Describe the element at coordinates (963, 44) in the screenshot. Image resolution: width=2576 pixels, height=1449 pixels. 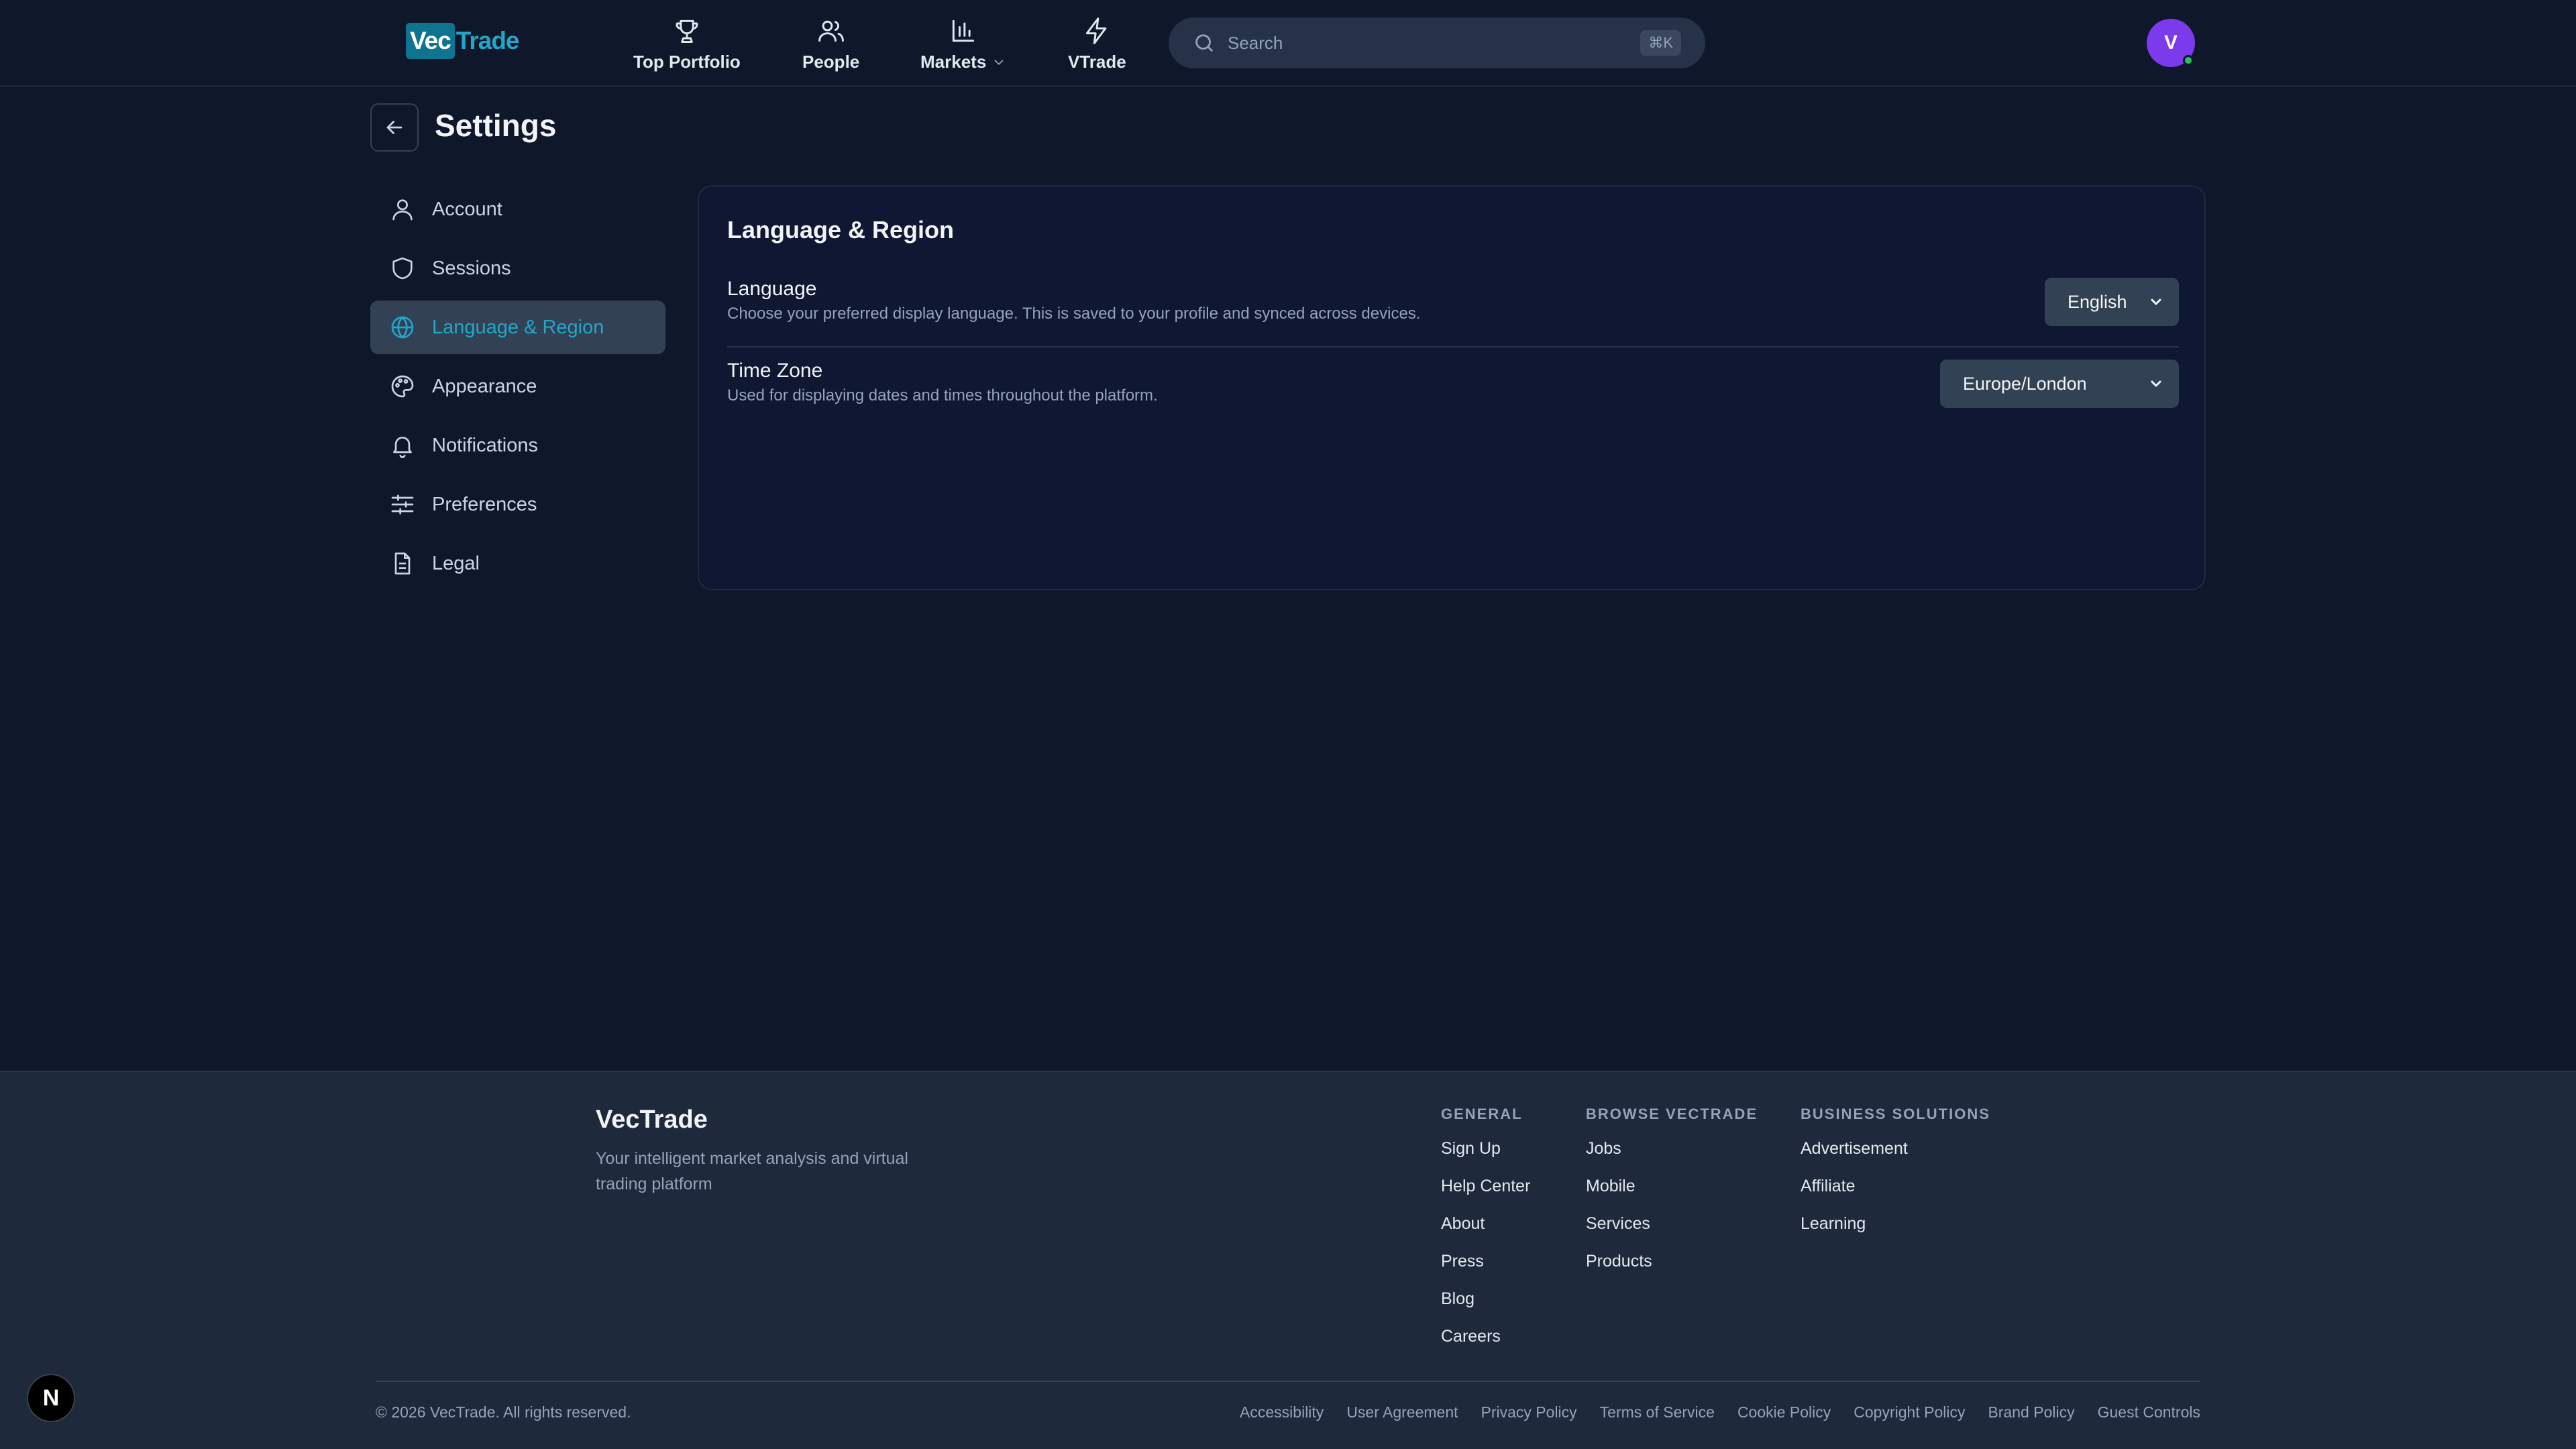
I see `nav-markets: Markets` at that location.